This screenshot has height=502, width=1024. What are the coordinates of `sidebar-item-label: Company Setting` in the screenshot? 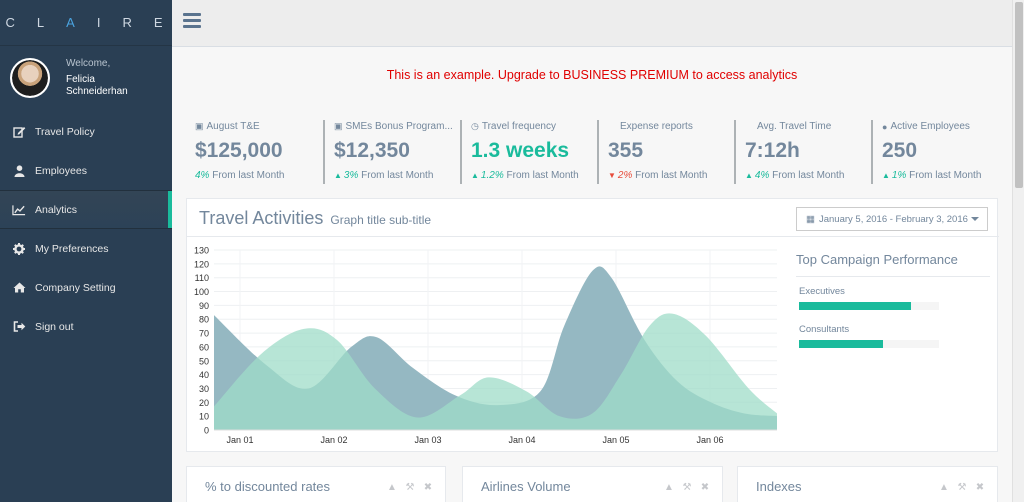 It's located at (75, 287).